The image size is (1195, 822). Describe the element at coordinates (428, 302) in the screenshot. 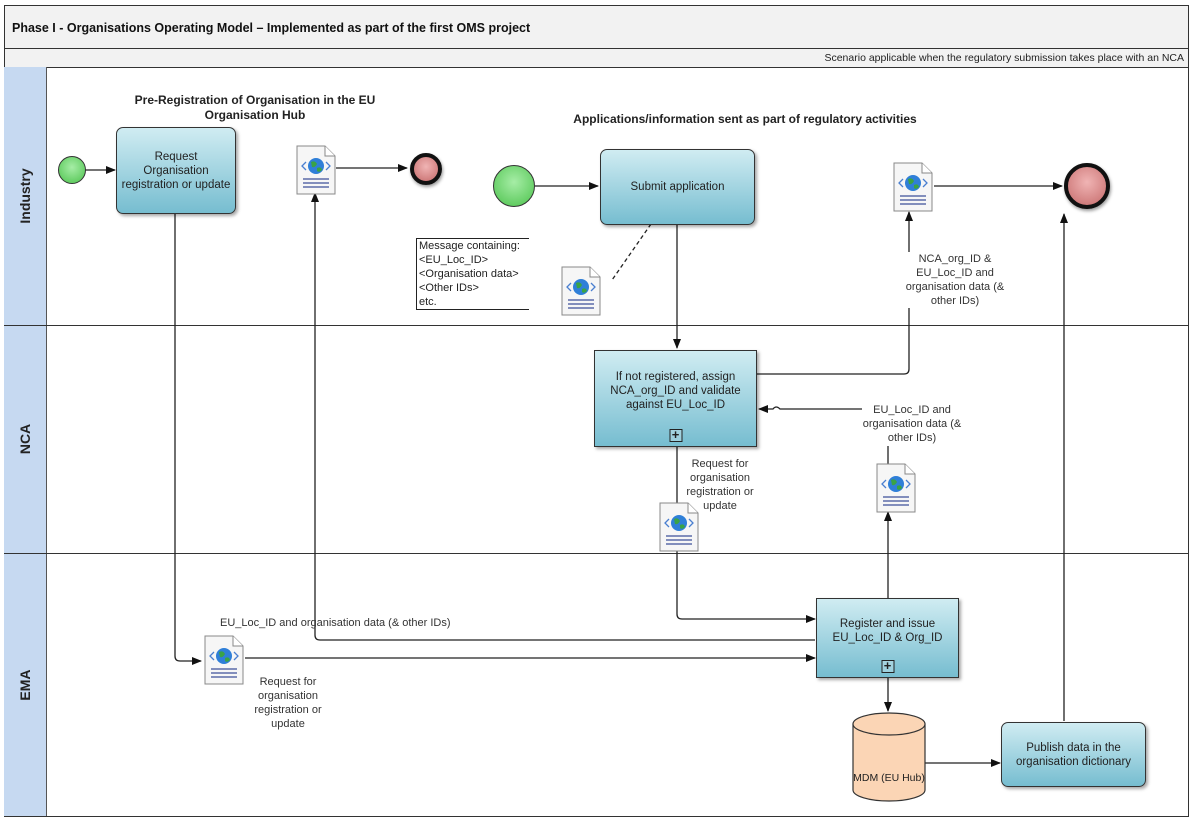

I see `annotation-line: etc.` at that location.